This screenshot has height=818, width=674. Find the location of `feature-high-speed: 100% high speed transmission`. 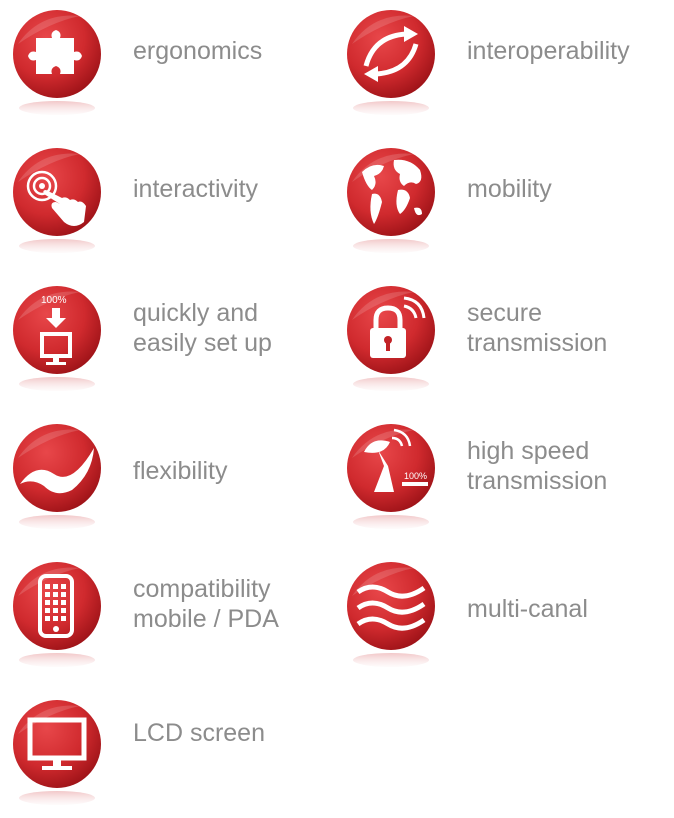

feature-high-speed: 100% high speed transmission is located at coordinates (509, 477).